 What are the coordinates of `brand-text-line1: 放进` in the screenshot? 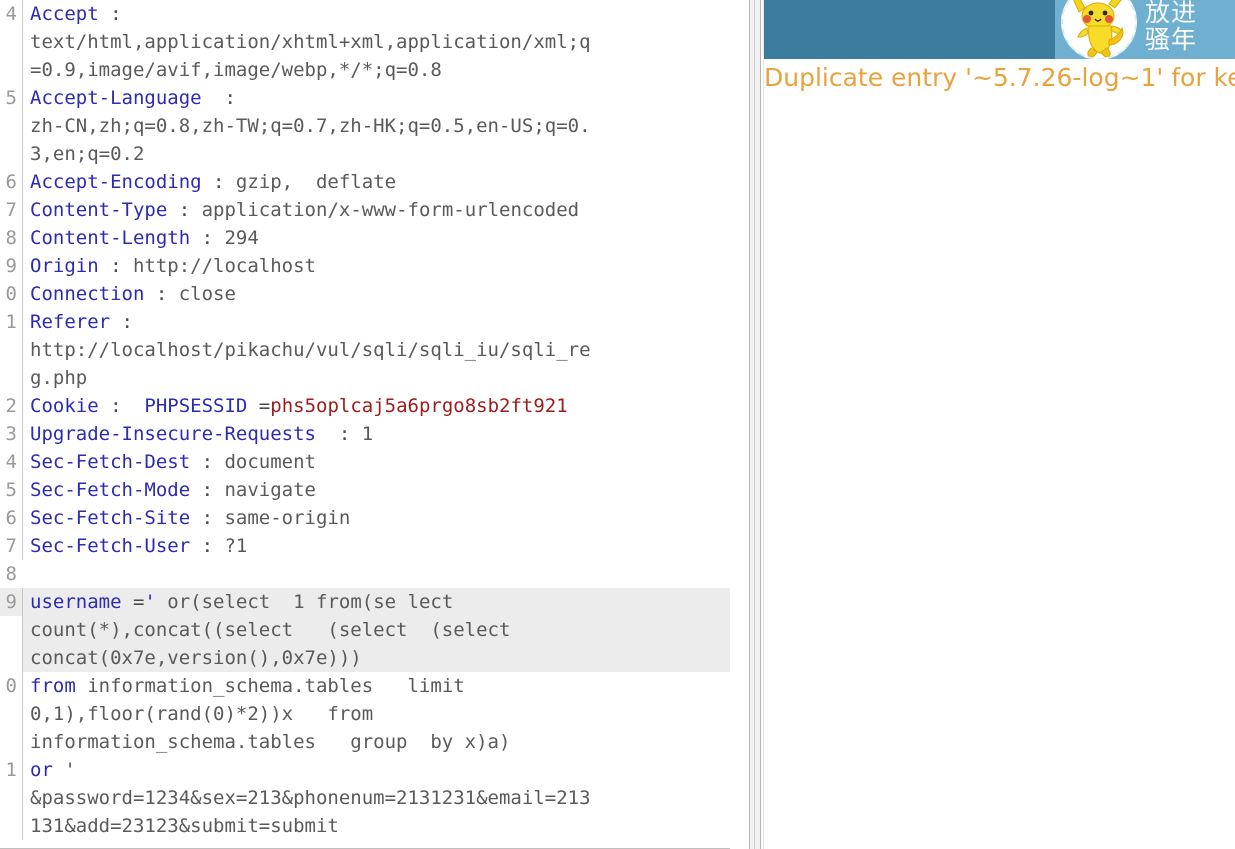 It's located at (1171, 13).